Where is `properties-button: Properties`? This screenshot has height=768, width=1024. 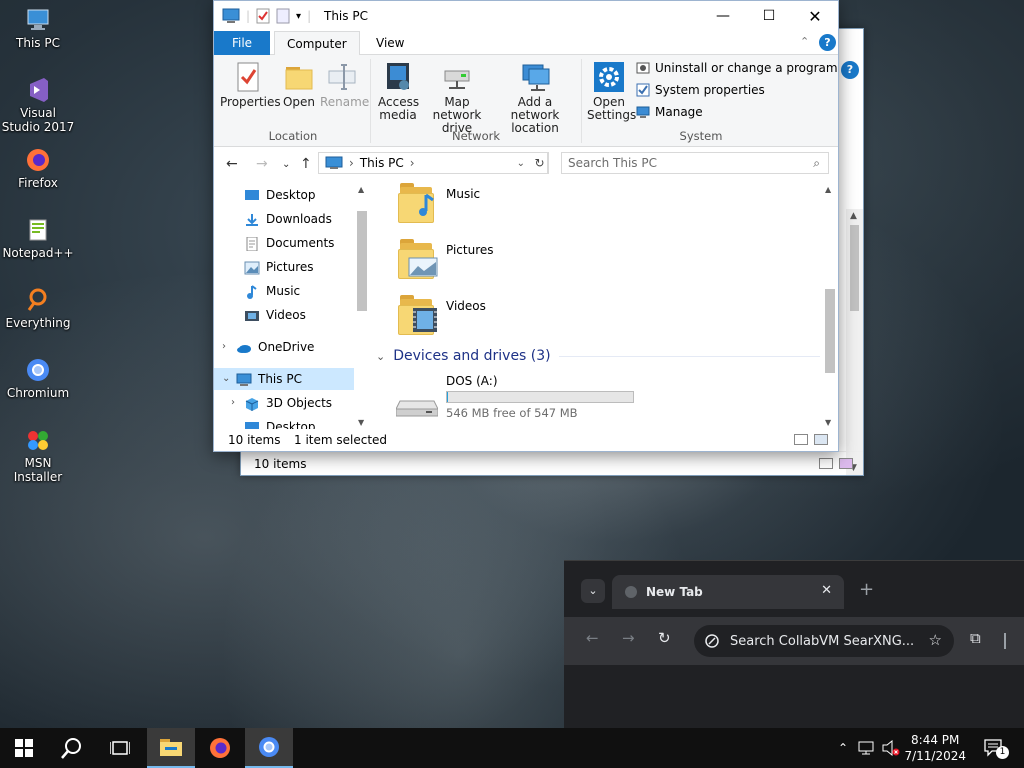
properties-button: Properties is located at coordinates (250, 85).